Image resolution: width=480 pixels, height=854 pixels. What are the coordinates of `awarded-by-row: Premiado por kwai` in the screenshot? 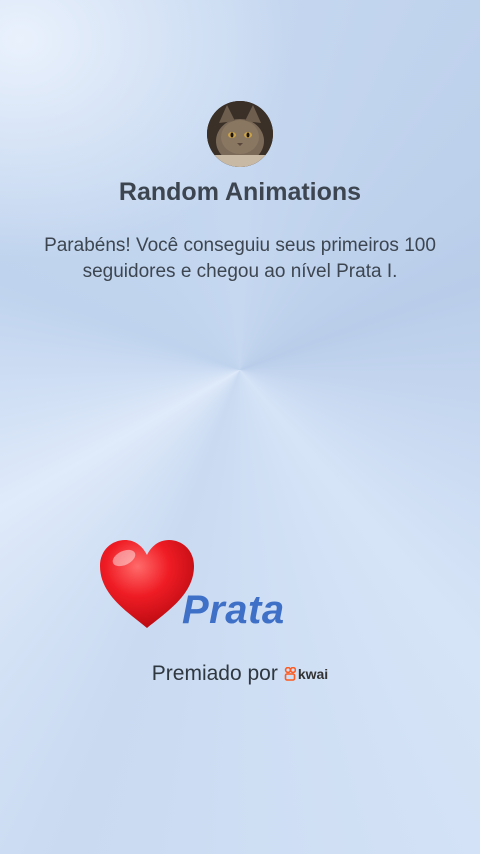 It's located at (240, 674).